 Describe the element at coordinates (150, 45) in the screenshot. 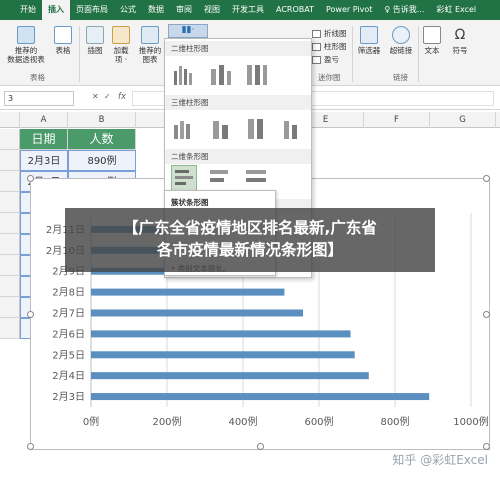

I see `recommended-charts-button: 推荐的 图表` at that location.